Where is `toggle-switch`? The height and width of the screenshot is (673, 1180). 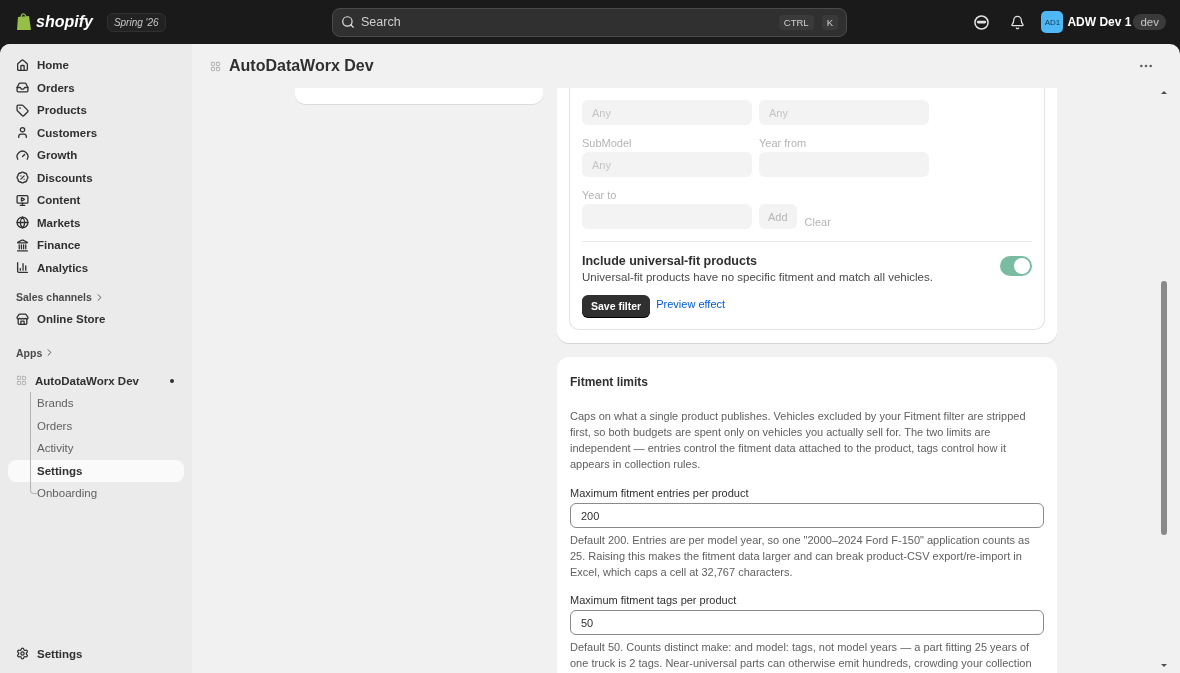 toggle-switch is located at coordinates (1016, 266).